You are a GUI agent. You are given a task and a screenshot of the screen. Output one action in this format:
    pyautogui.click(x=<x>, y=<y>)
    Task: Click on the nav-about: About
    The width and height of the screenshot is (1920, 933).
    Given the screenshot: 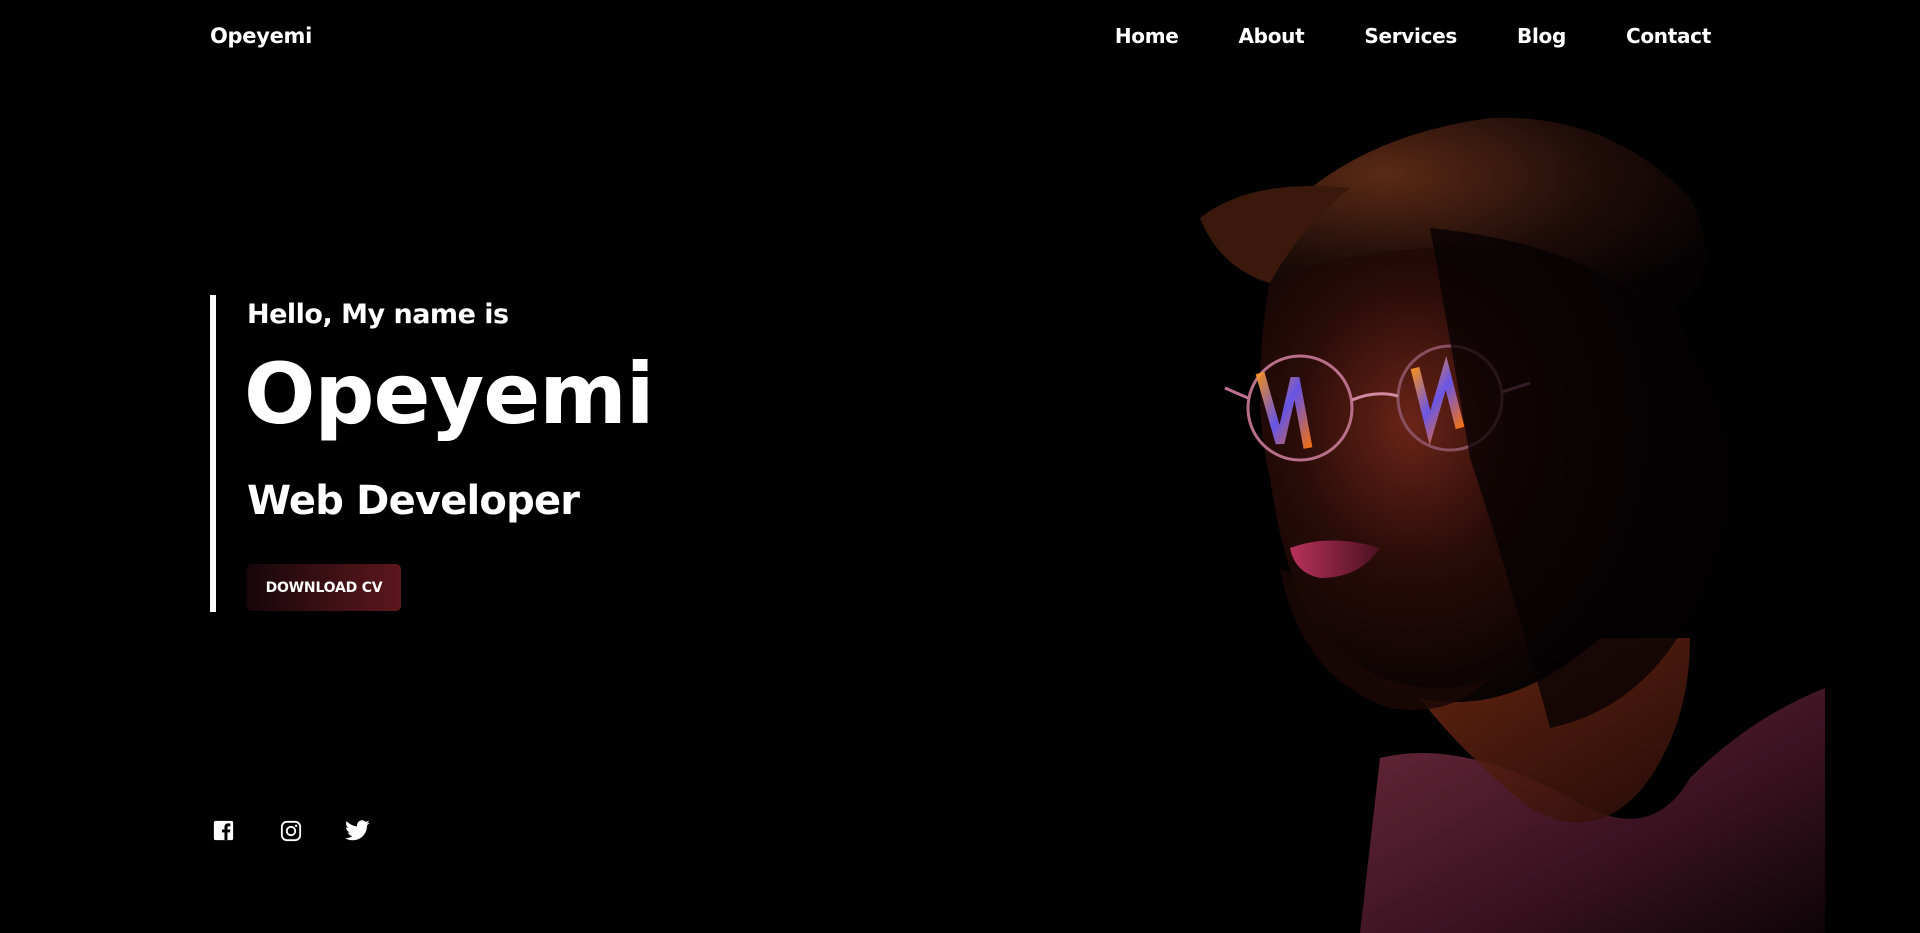 What is the action you would take?
    pyautogui.click(x=1272, y=36)
    